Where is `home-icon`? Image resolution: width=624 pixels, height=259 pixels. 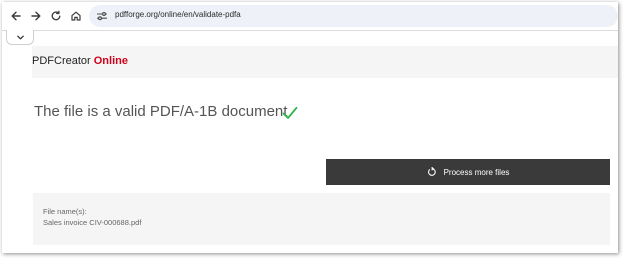
home-icon is located at coordinates (76, 16).